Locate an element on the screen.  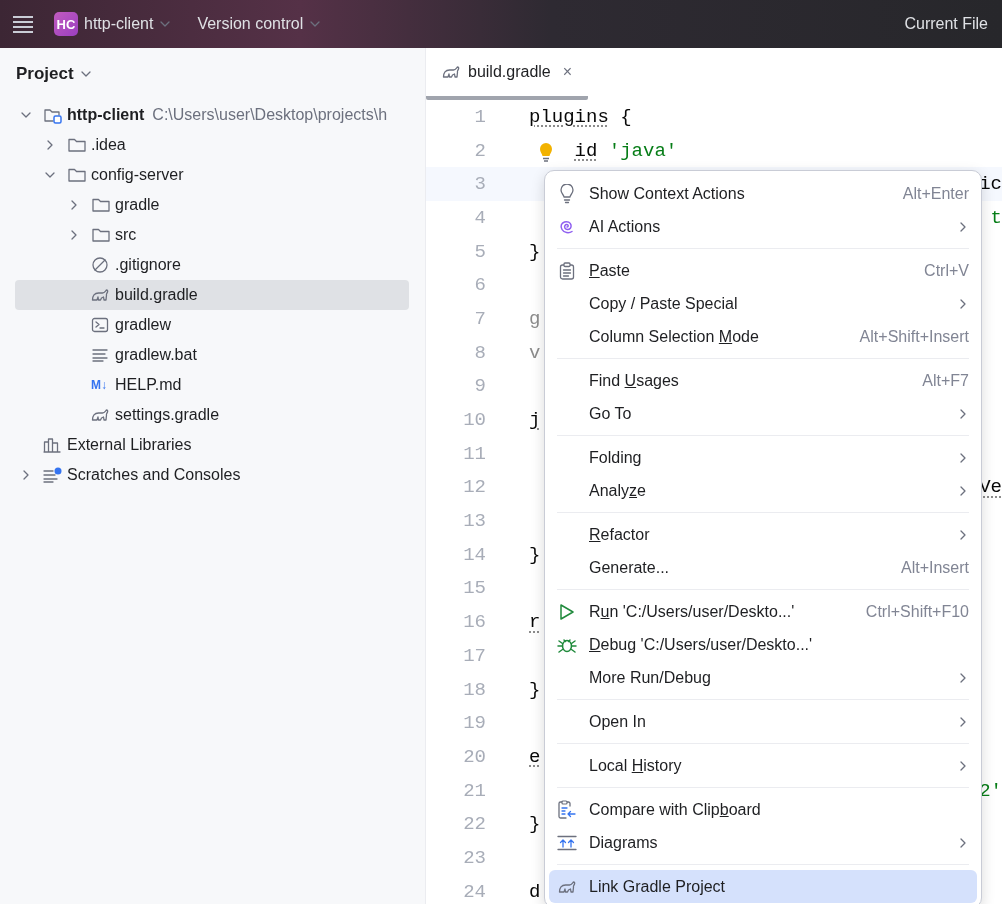
ignore-icon is located at coordinates (100, 265).